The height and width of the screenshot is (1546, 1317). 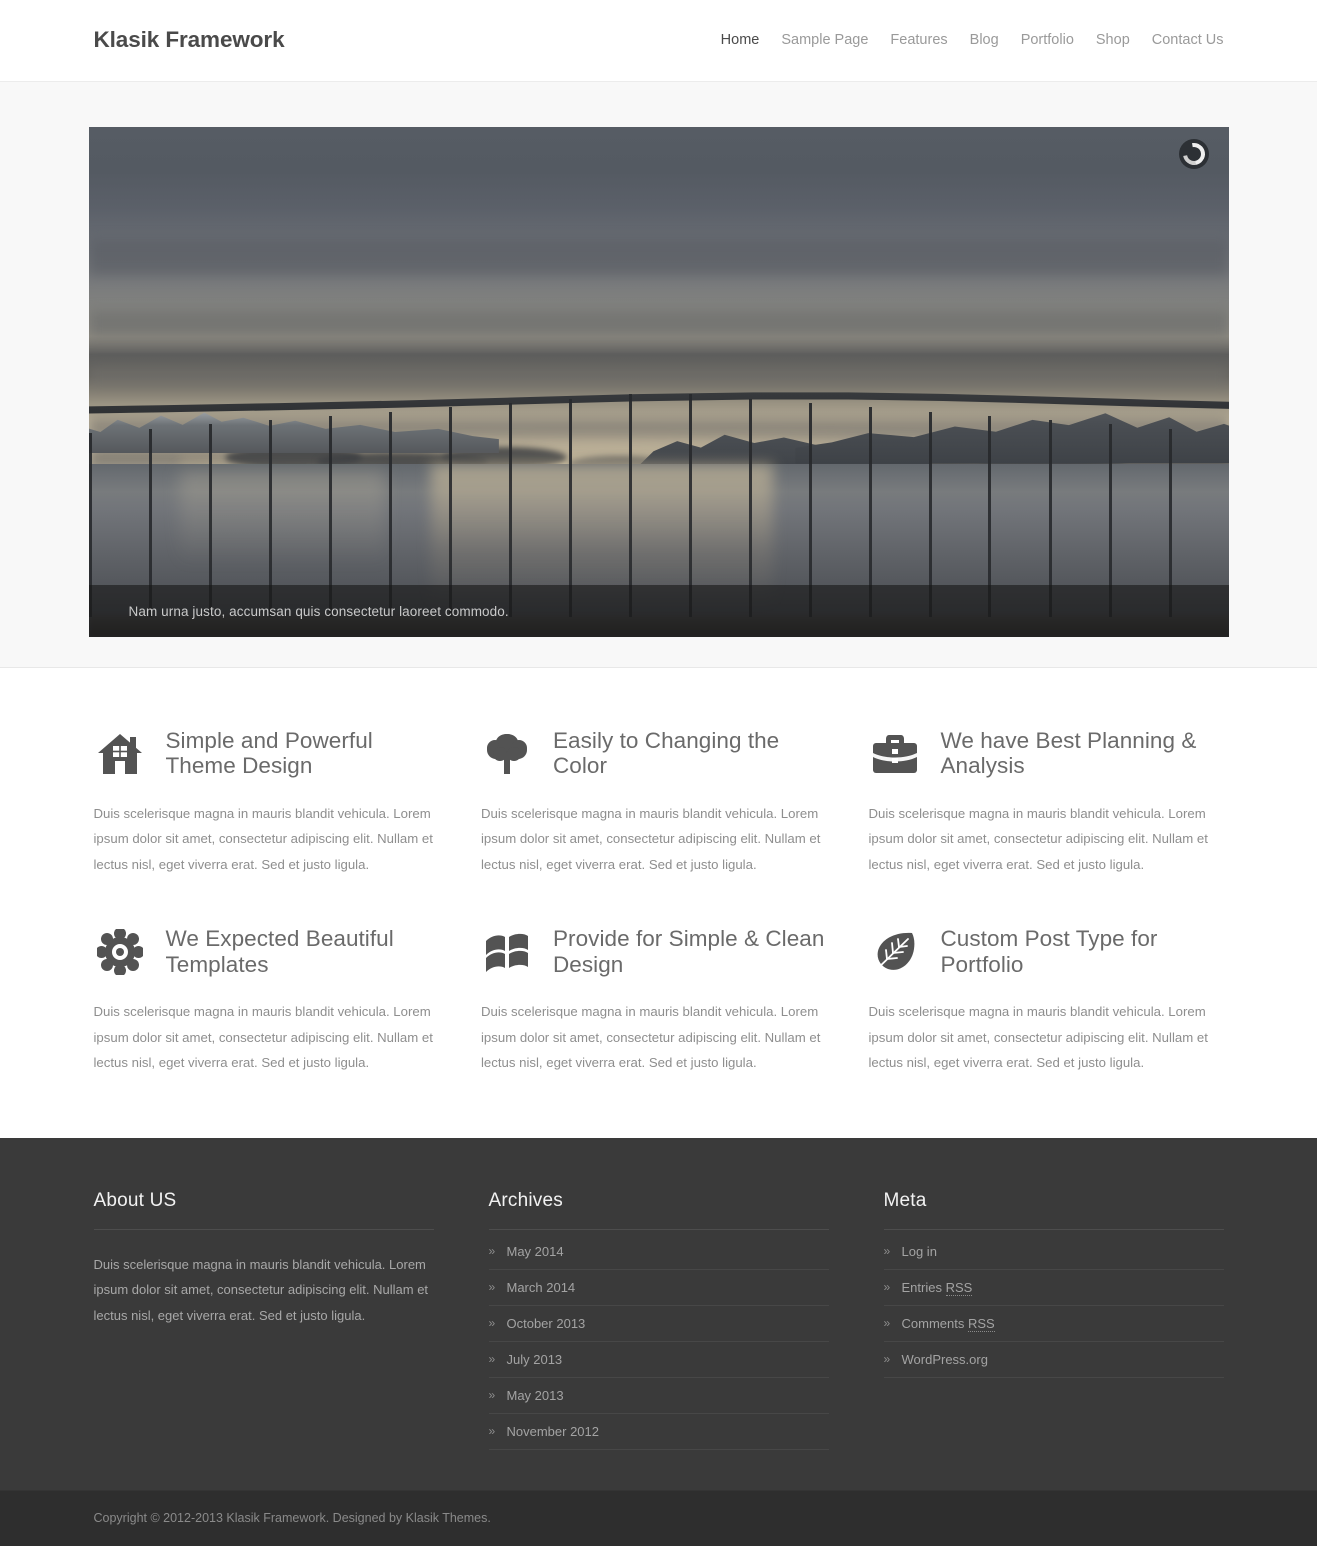 What do you see at coordinates (546, 1323) in the screenshot?
I see `archive-label: October 2013` at bounding box center [546, 1323].